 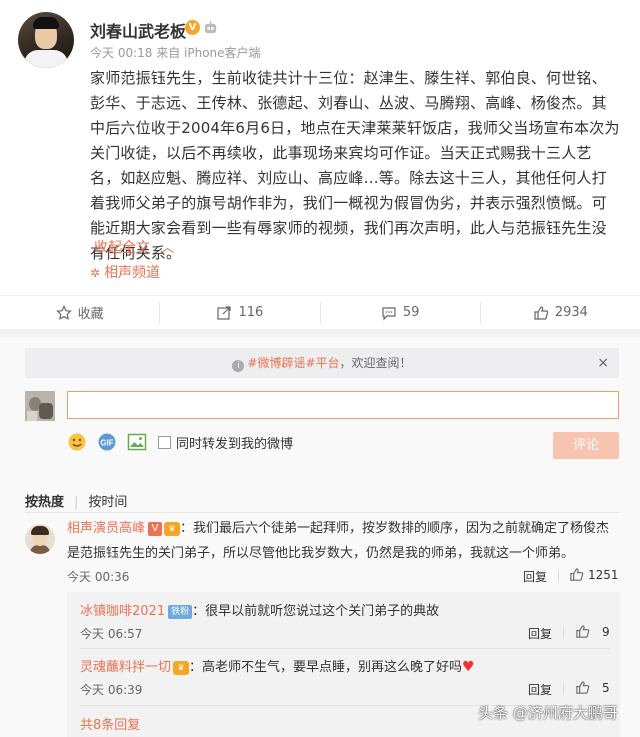 What do you see at coordinates (571, 312) in the screenshot?
I see `like-count: 2934` at bounding box center [571, 312].